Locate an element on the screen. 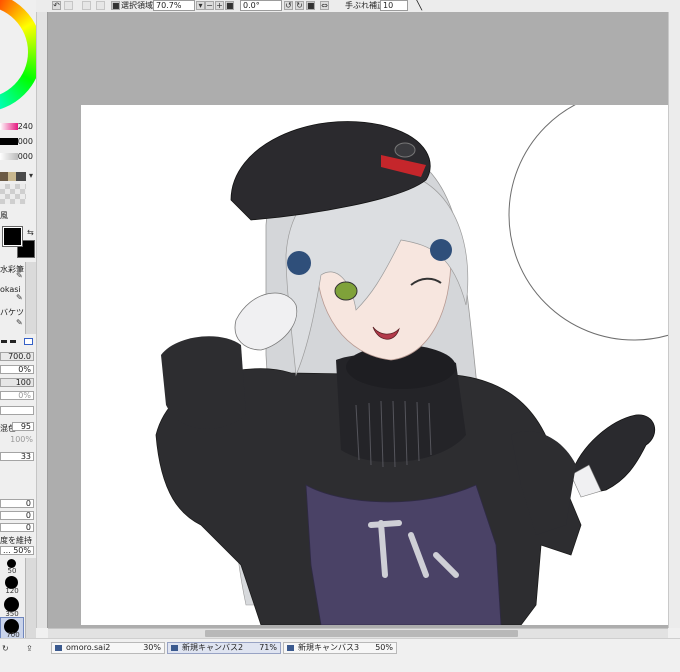 The height and width of the screenshot is (672, 680). tab-zoom: 71% is located at coordinates (268, 647).